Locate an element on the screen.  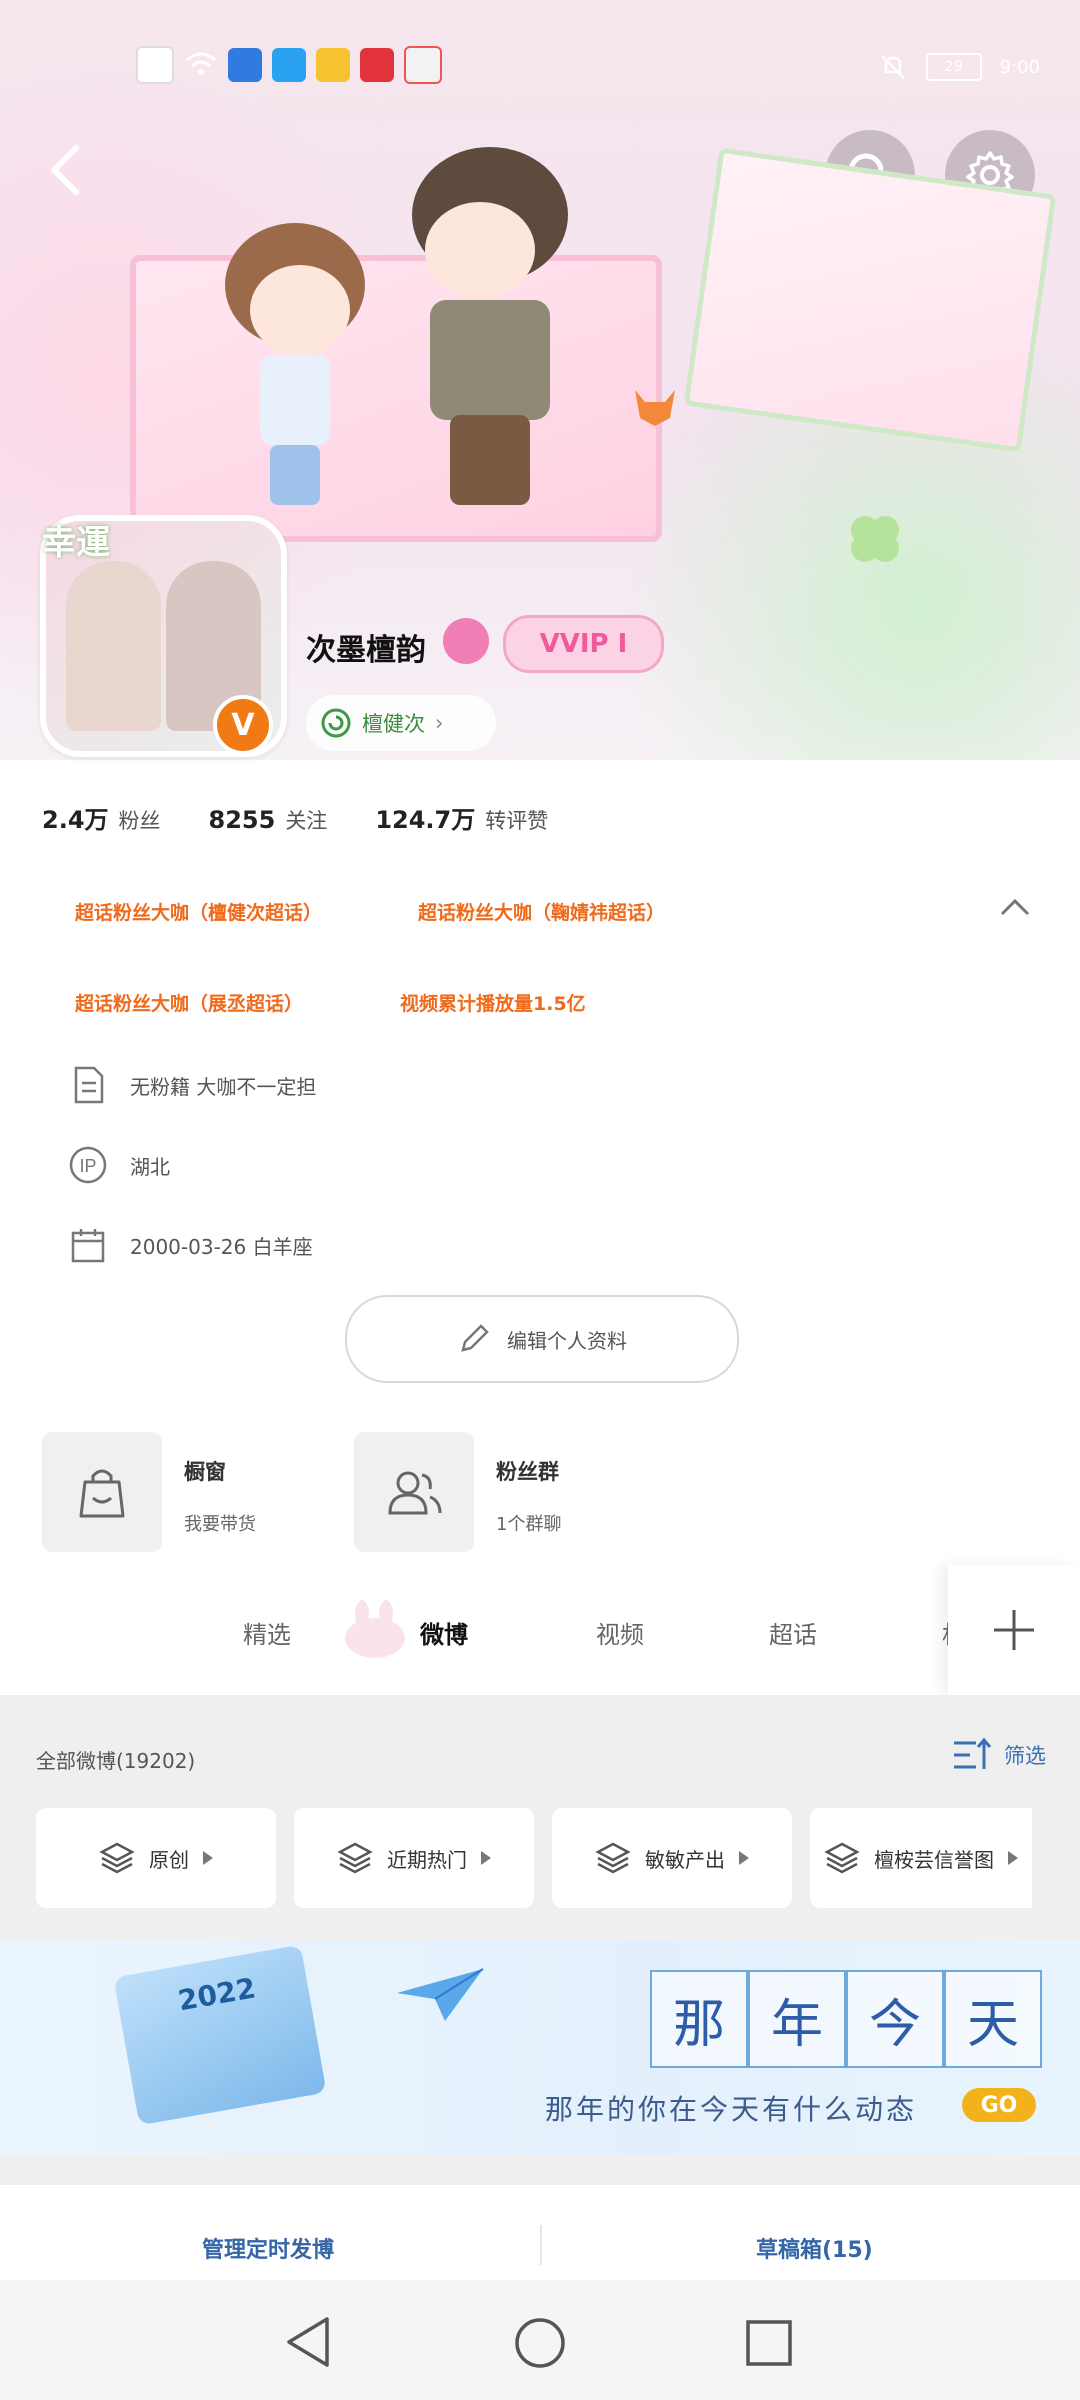
stat-value: 2.4万 is located at coordinates (75, 820).